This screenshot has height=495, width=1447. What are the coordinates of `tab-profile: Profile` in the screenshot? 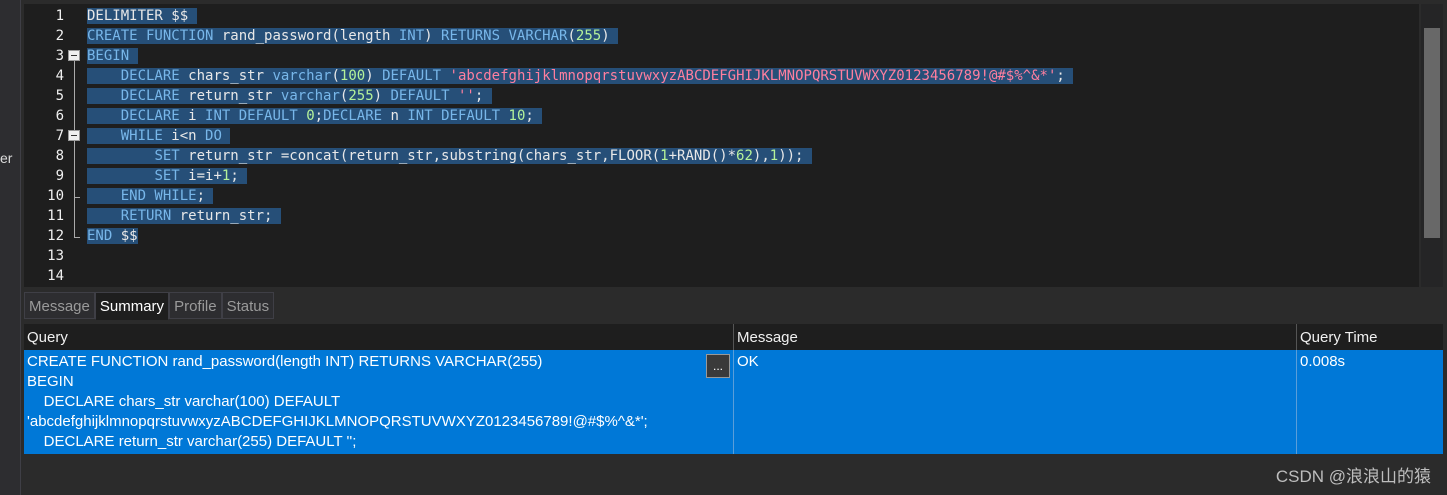 It's located at (195, 305).